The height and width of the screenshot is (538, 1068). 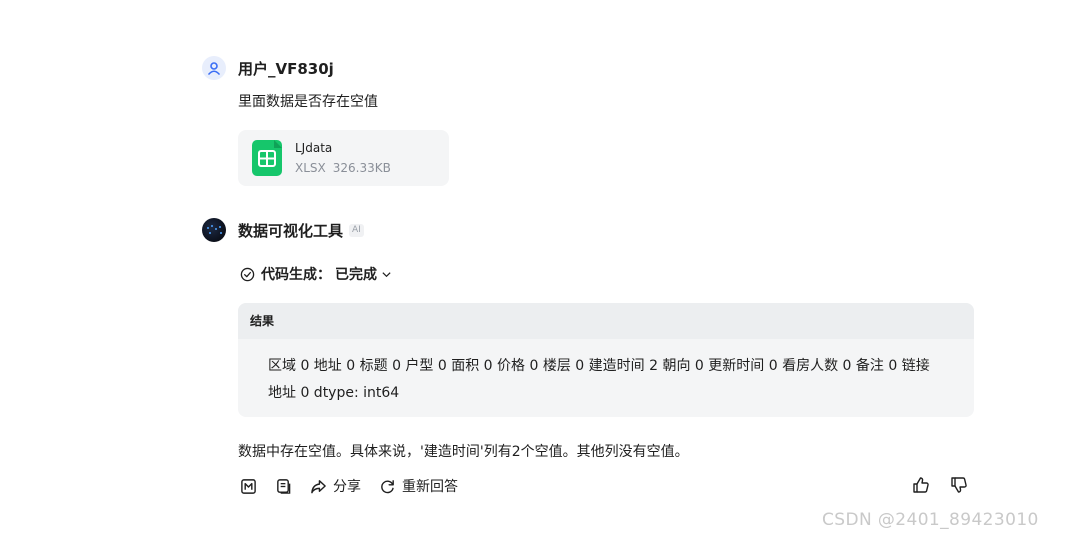 I want to click on file-attachment: LJdata XLSX 326.33KB, so click(x=343, y=158).